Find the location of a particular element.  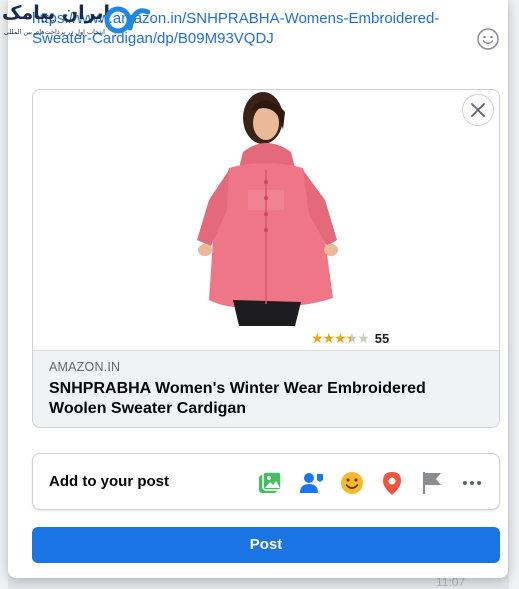

emoji-picker-icon is located at coordinates (488, 39).